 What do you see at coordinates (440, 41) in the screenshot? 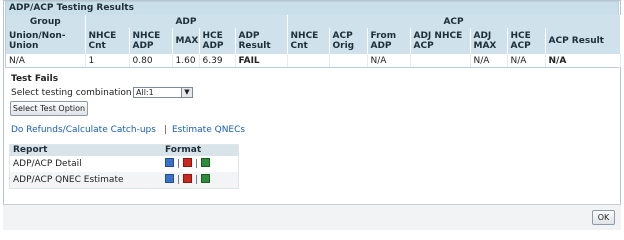
I see `column-header: ADJ NHCE ACP` at bounding box center [440, 41].